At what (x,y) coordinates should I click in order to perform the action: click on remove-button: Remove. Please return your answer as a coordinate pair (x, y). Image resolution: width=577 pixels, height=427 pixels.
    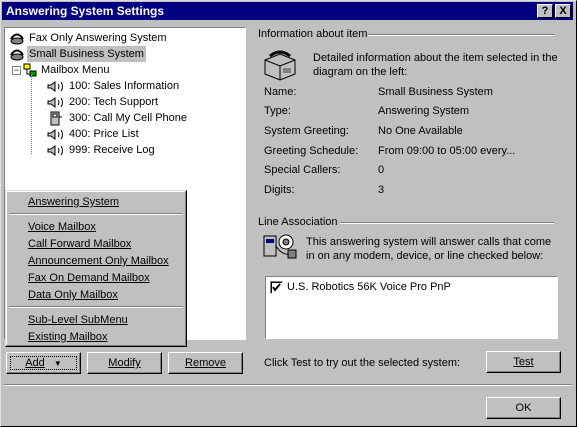
    Looking at the image, I should click on (205, 363).